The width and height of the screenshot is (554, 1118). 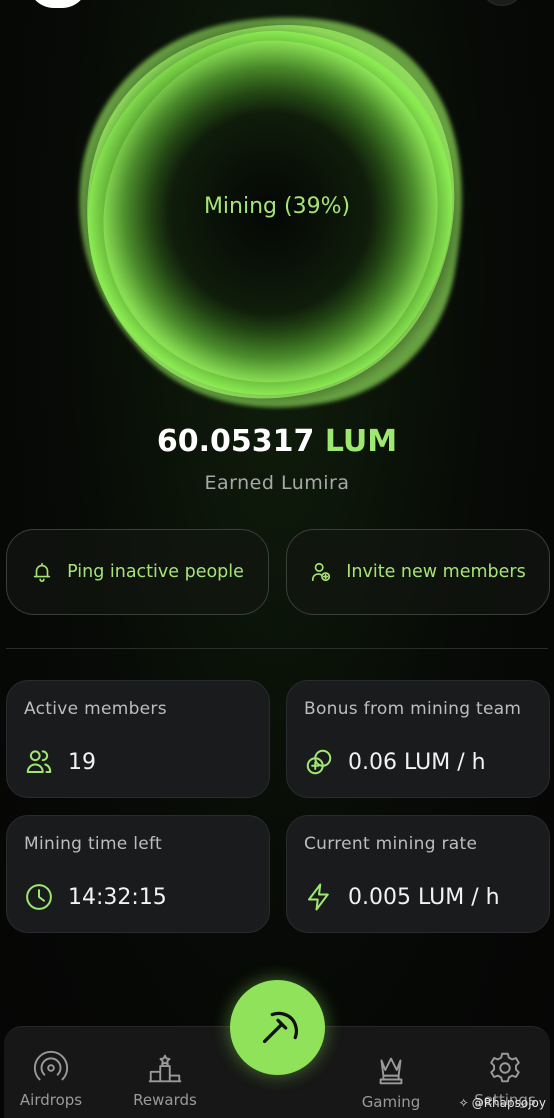 I want to click on nav-airdrops-label: Airdrops, so click(x=51, y=1100).